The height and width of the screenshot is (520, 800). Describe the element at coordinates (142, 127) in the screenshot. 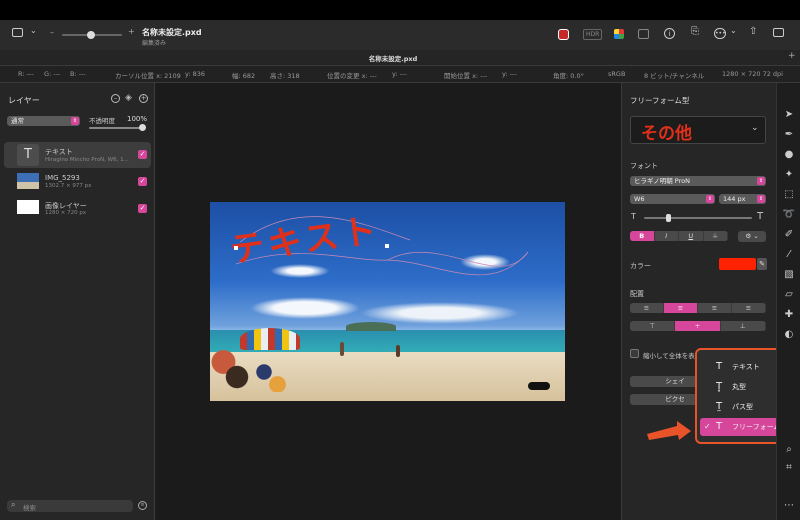

I see `opacity-slider-knob` at that location.